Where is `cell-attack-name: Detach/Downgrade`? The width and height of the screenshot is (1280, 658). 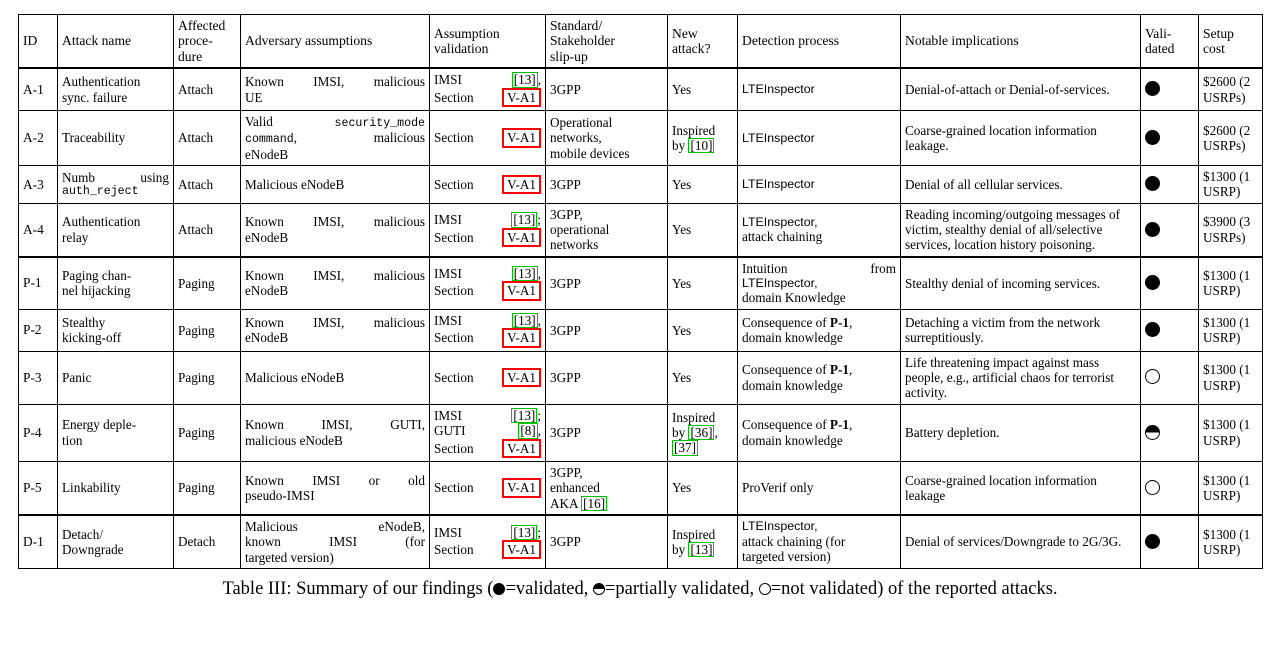
cell-attack-name: Detach/Downgrade is located at coordinates (115, 541).